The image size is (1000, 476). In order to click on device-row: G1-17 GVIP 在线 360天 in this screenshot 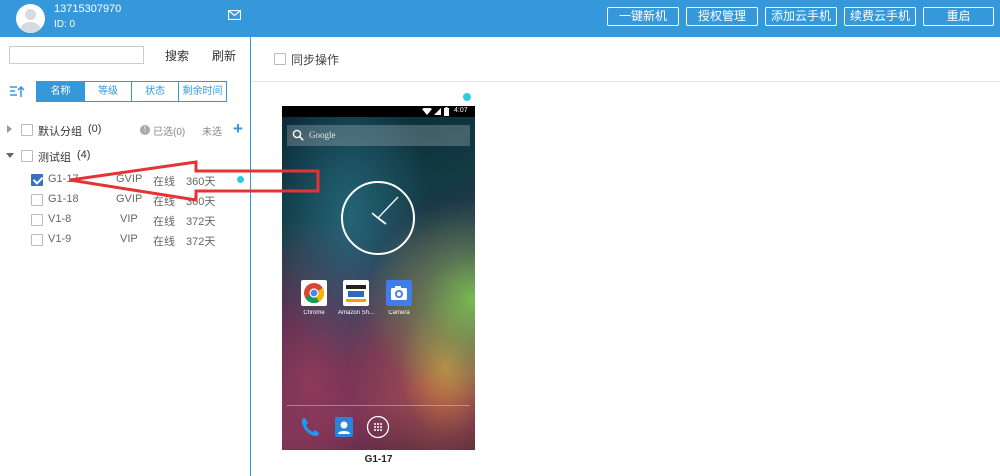, I will do `click(125, 180)`.